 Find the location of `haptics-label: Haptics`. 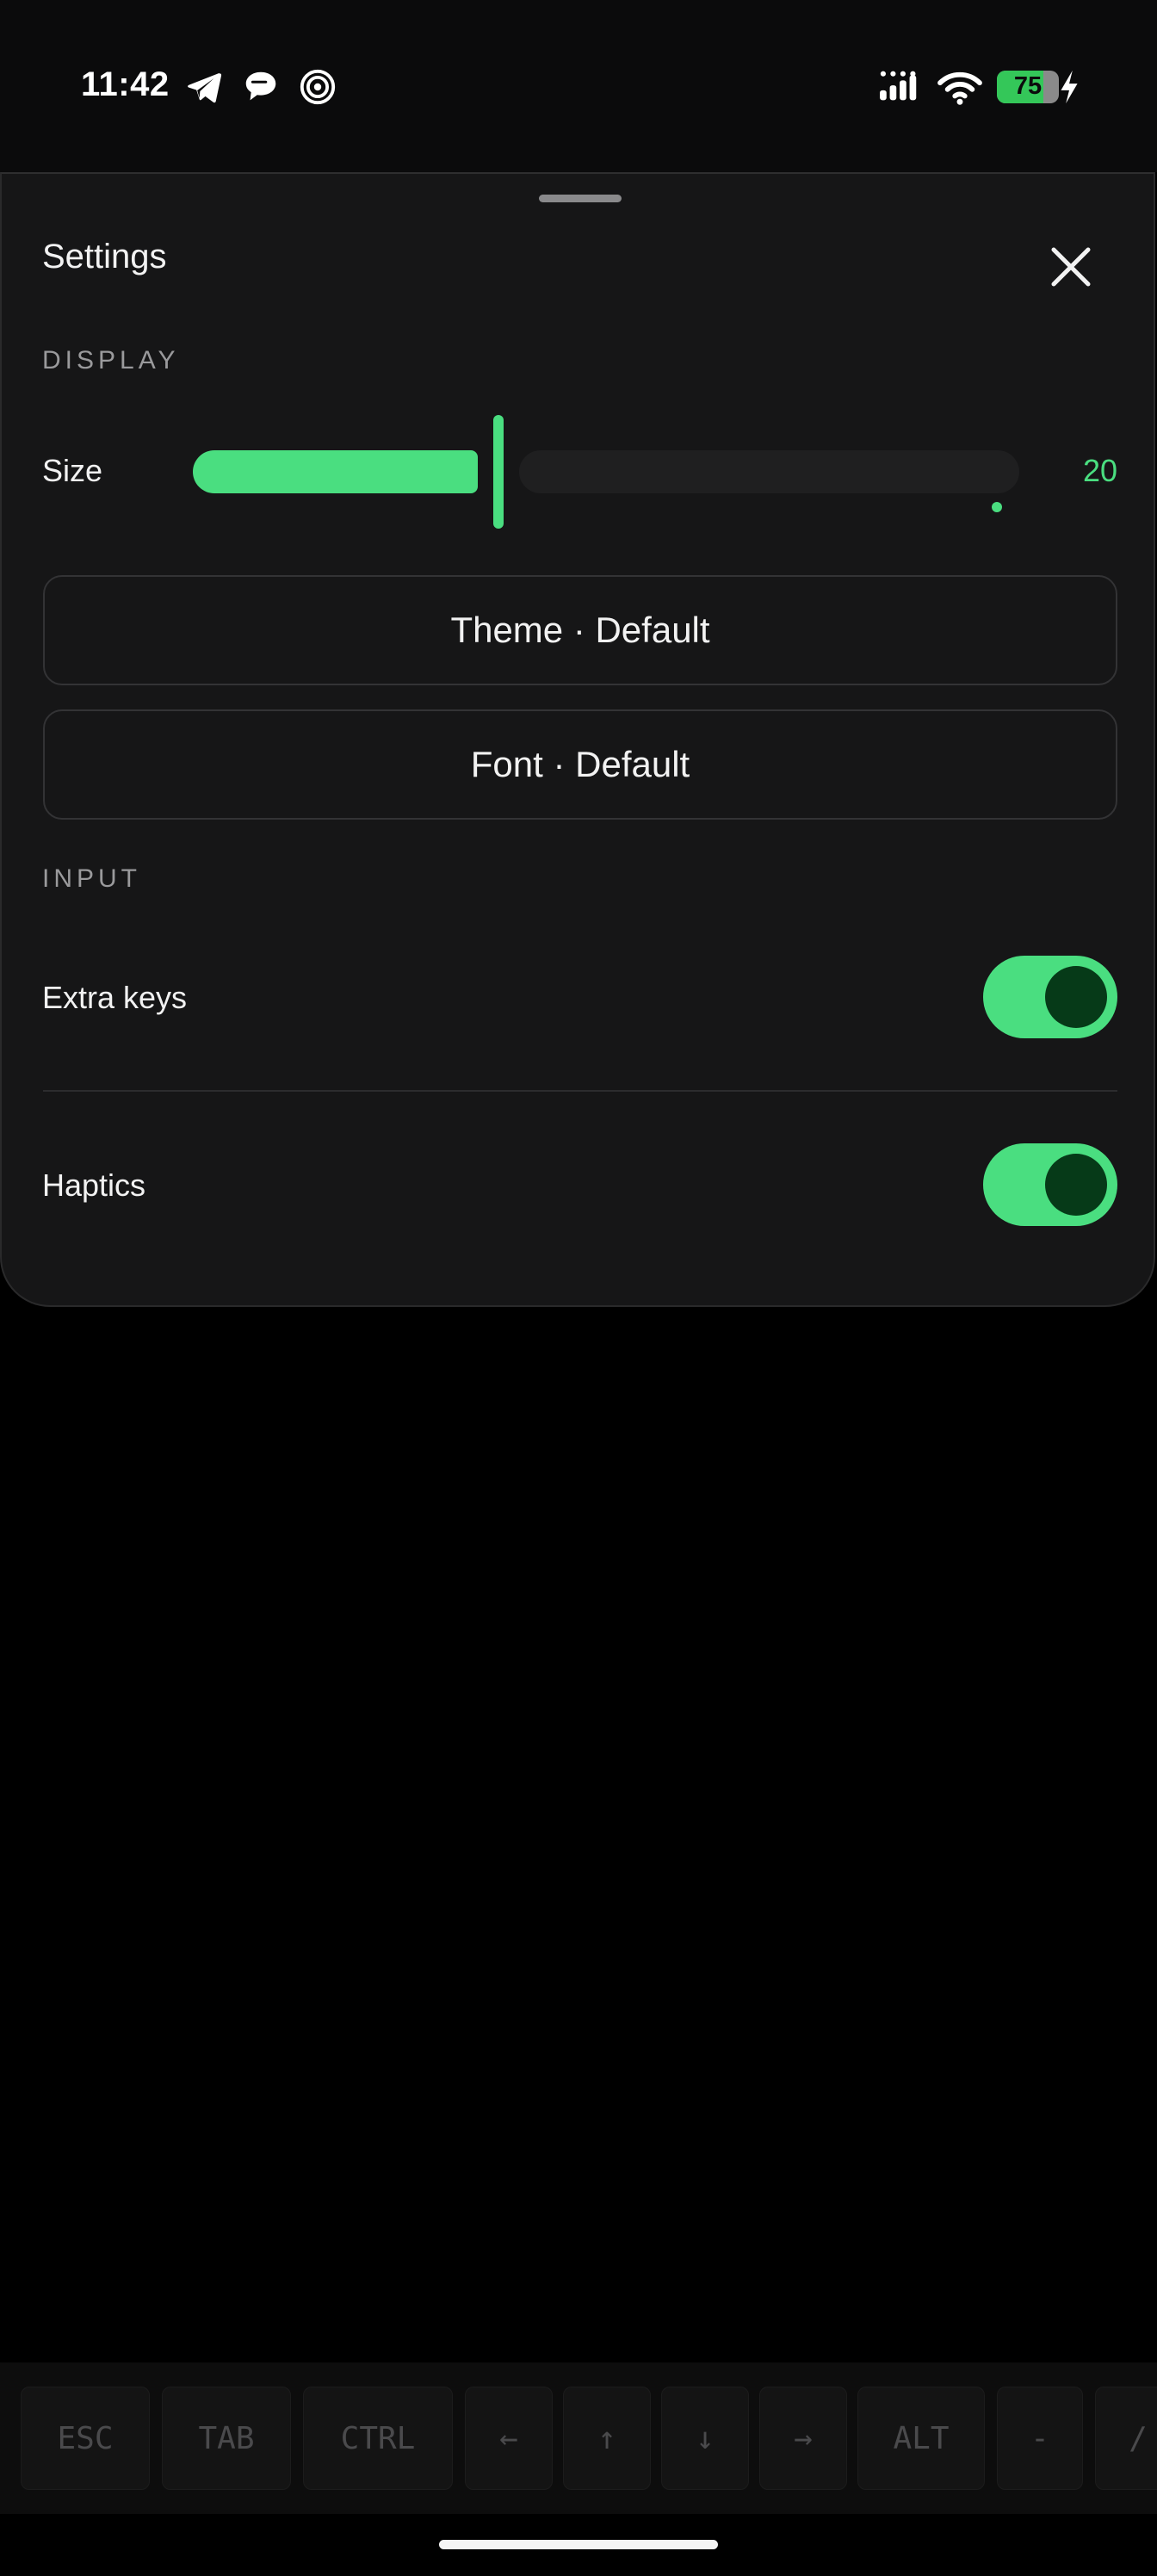

haptics-label: Haptics is located at coordinates (94, 1185).